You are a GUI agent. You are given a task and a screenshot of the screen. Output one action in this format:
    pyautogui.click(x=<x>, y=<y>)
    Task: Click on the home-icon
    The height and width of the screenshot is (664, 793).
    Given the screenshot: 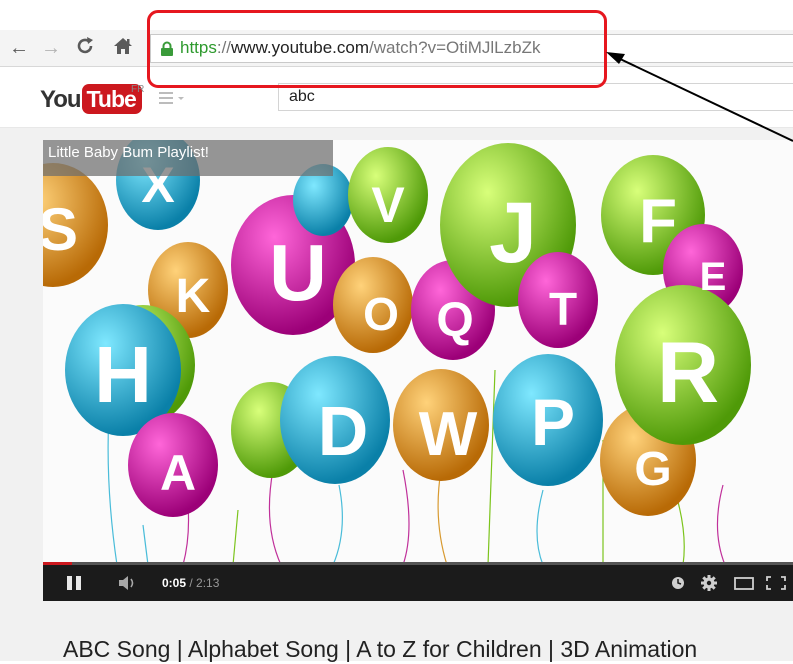 What is the action you would take?
    pyautogui.click(x=123, y=49)
    